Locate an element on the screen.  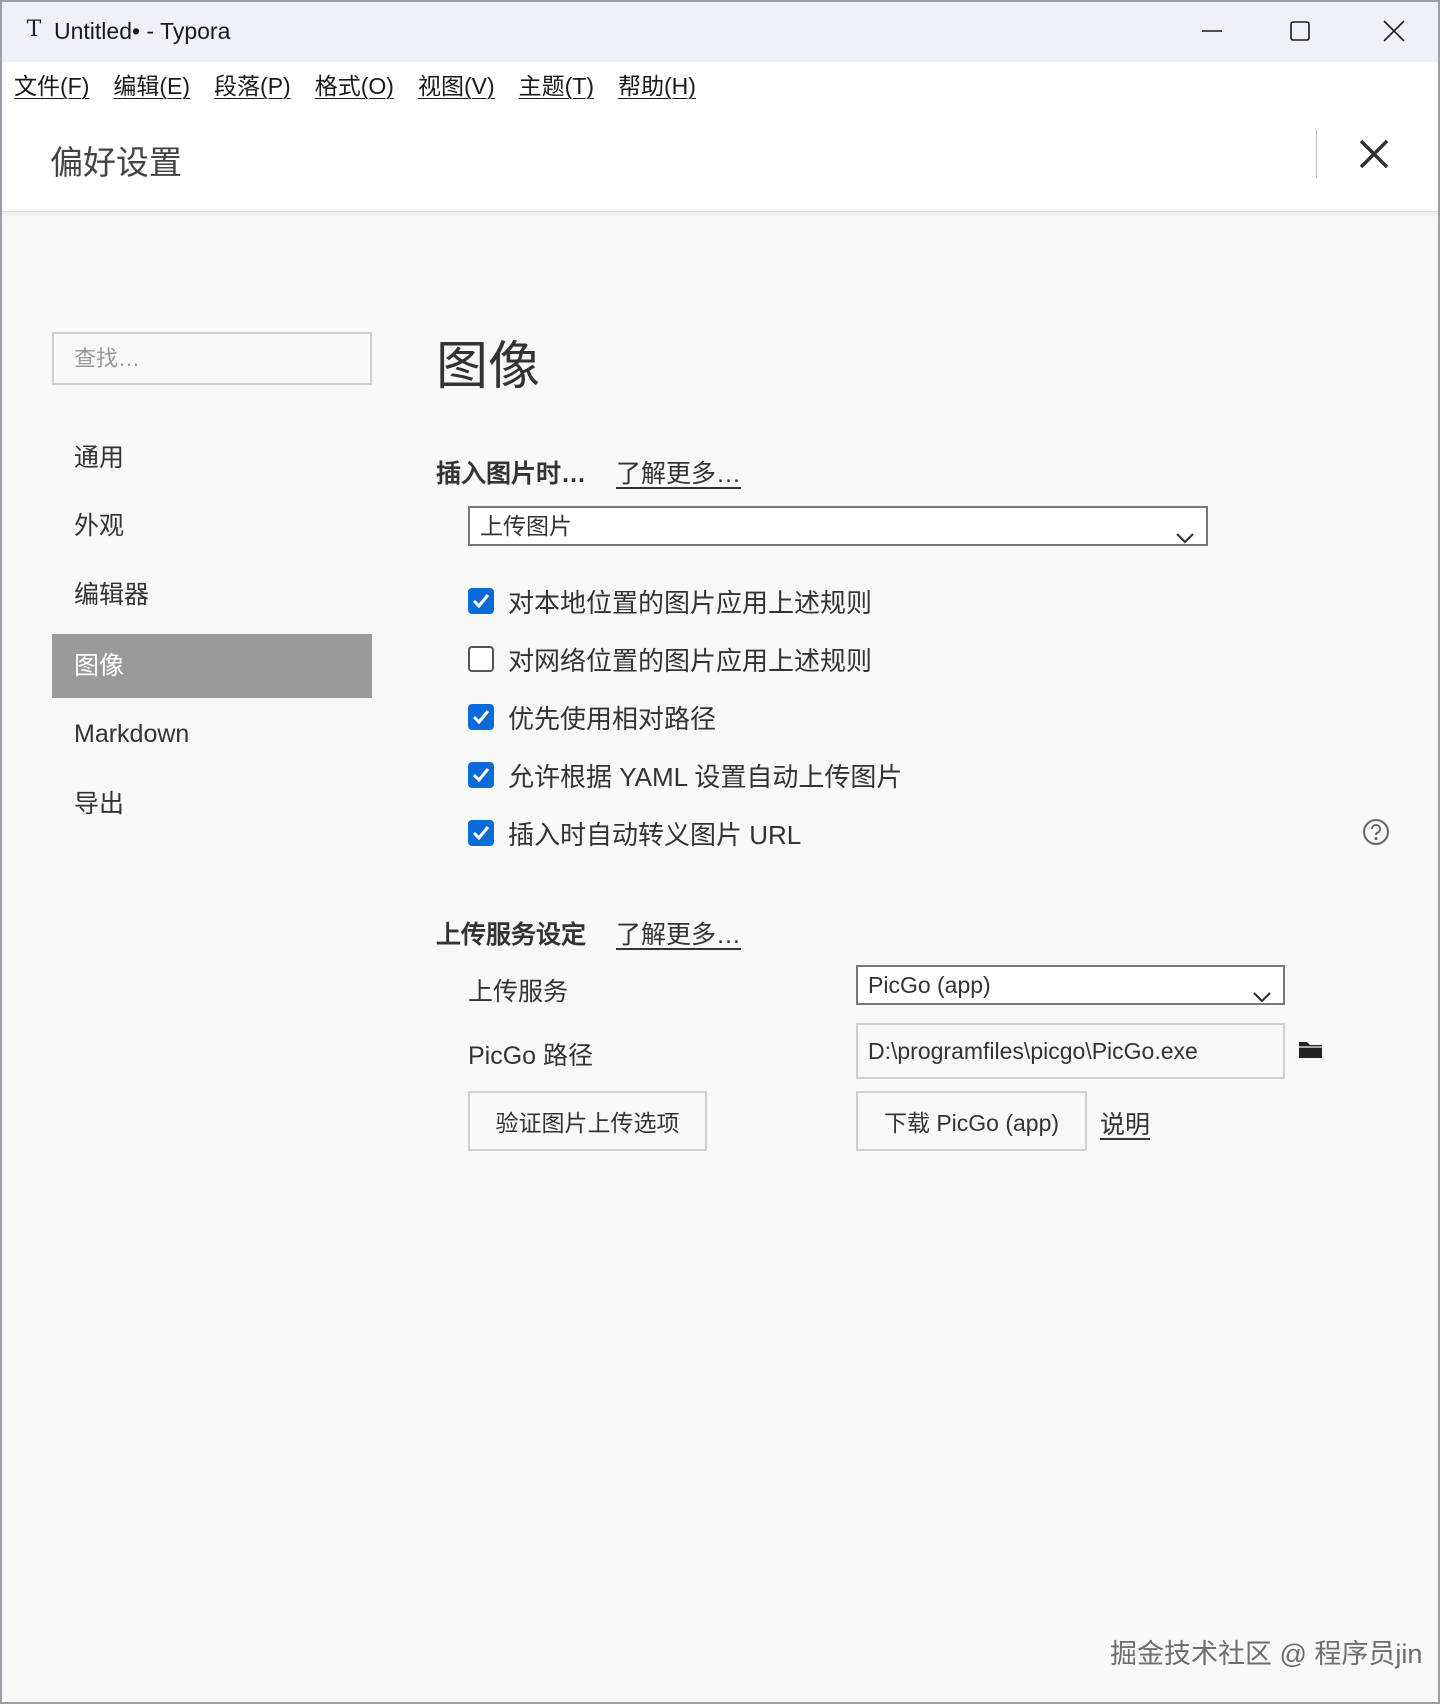
folder-icon is located at coordinates (1311, 1049).